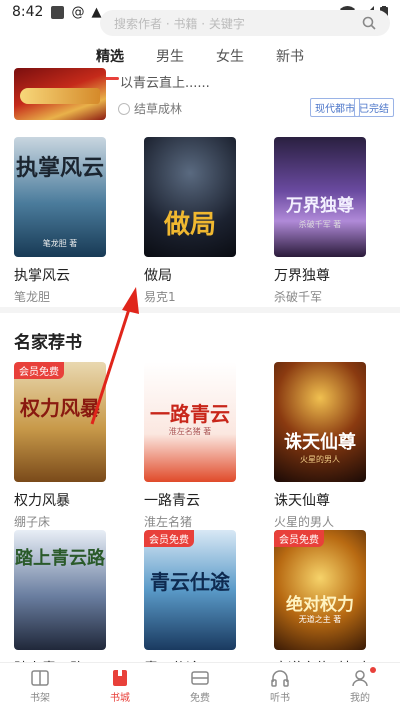  What do you see at coordinates (298, 297) in the screenshot?
I see `book-author: 杀破千军` at bounding box center [298, 297].